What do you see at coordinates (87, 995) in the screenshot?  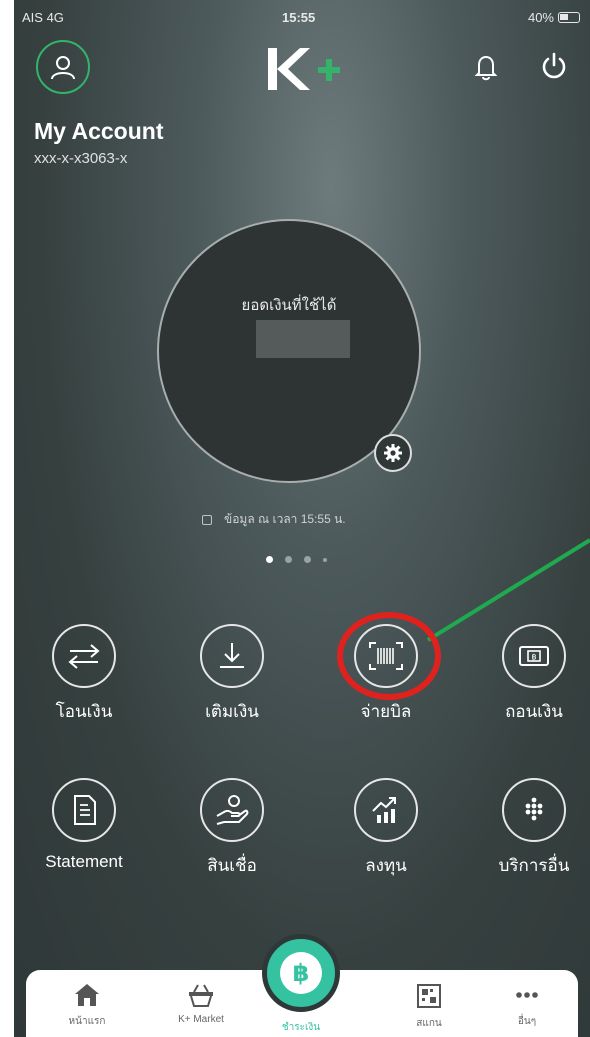 I see `home-icon` at bounding box center [87, 995].